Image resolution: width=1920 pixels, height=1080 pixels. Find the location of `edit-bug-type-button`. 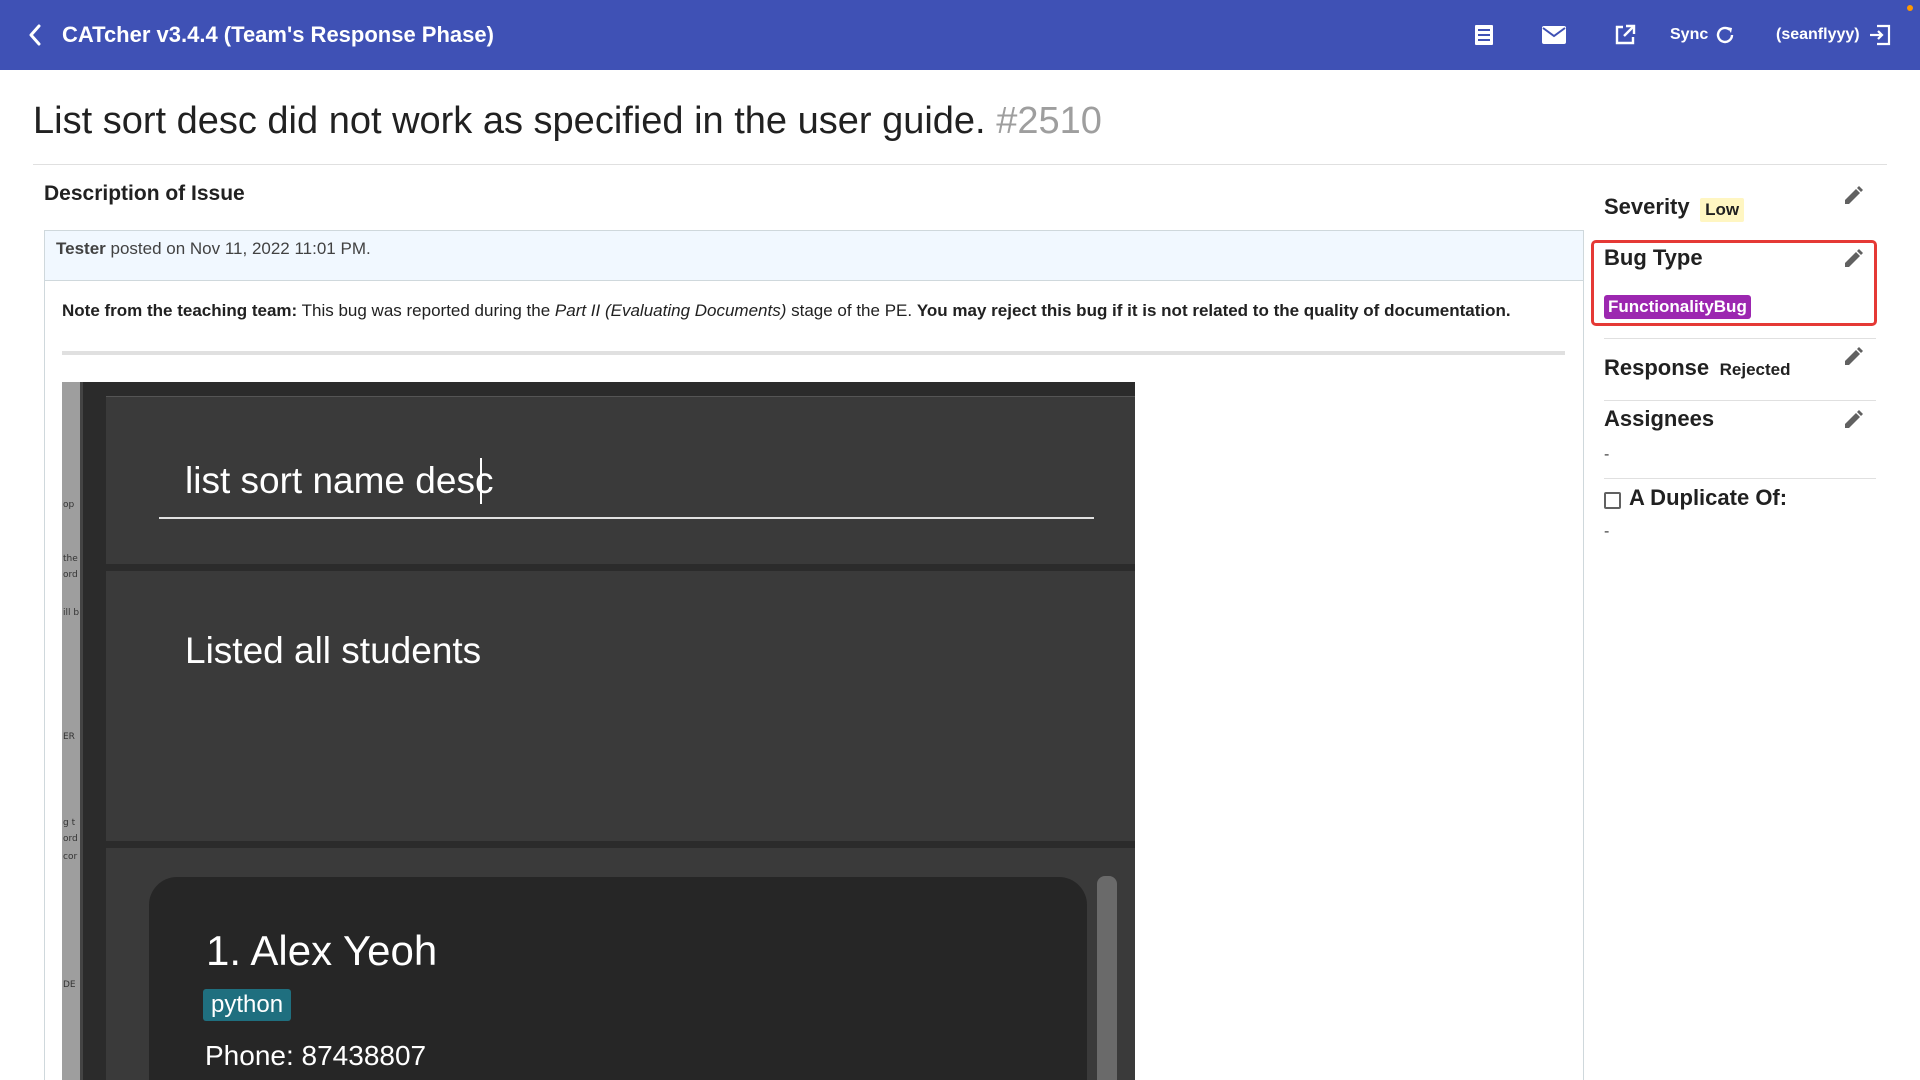

edit-bug-type-button is located at coordinates (1853, 259).